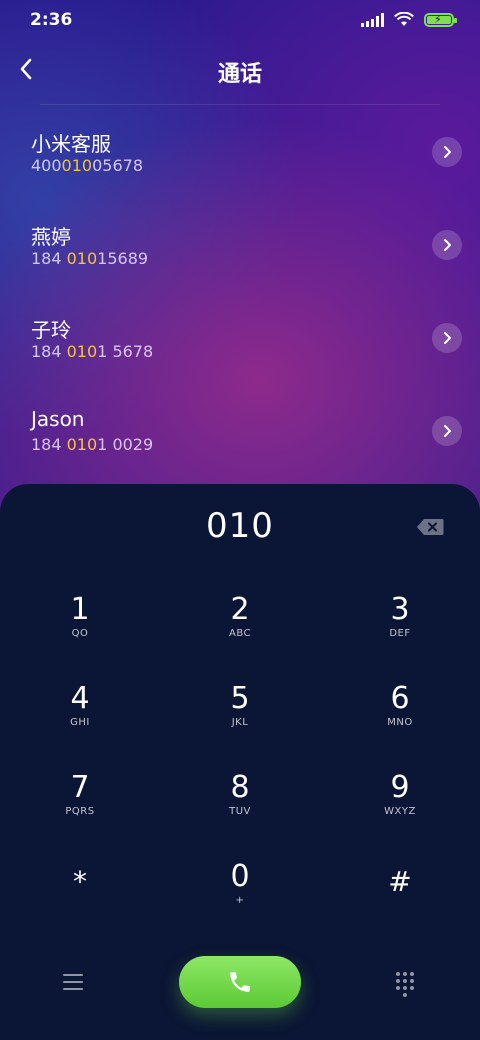 Image resolution: width=480 pixels, height=1040 pixels. What do you see at coordinates (51, 237) in the screenshot?
I see `contact-name: 燕婷` at bounding box center [51, 237].